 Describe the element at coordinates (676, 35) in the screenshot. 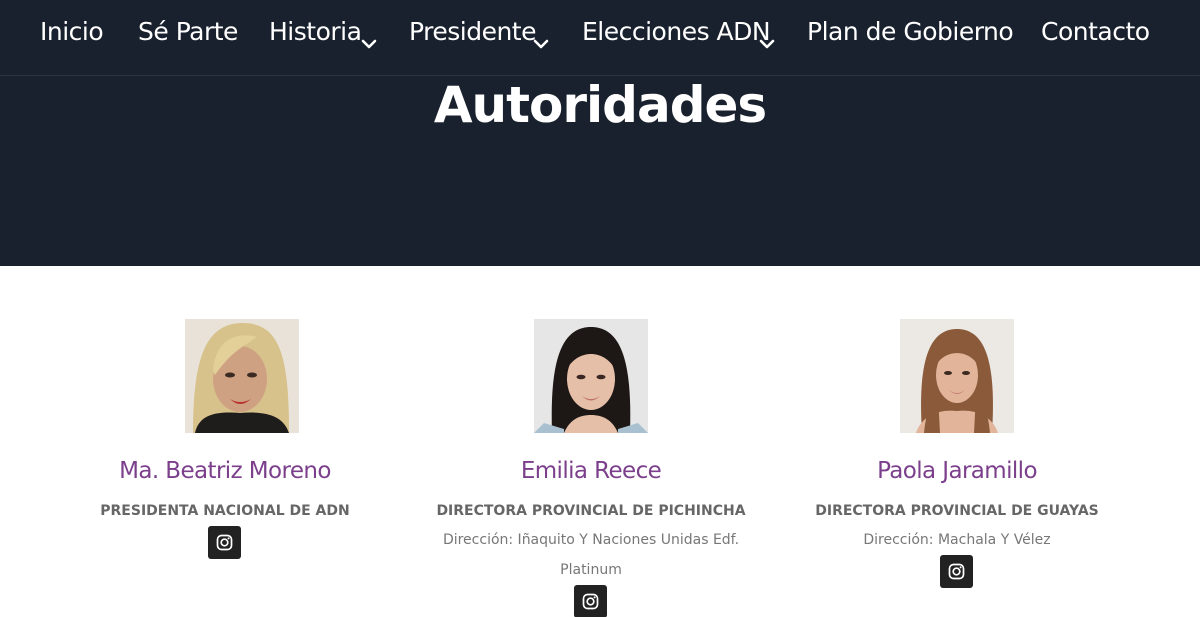

I see `nav-item-elecciones-adn: Elecciones ADN` at that location.